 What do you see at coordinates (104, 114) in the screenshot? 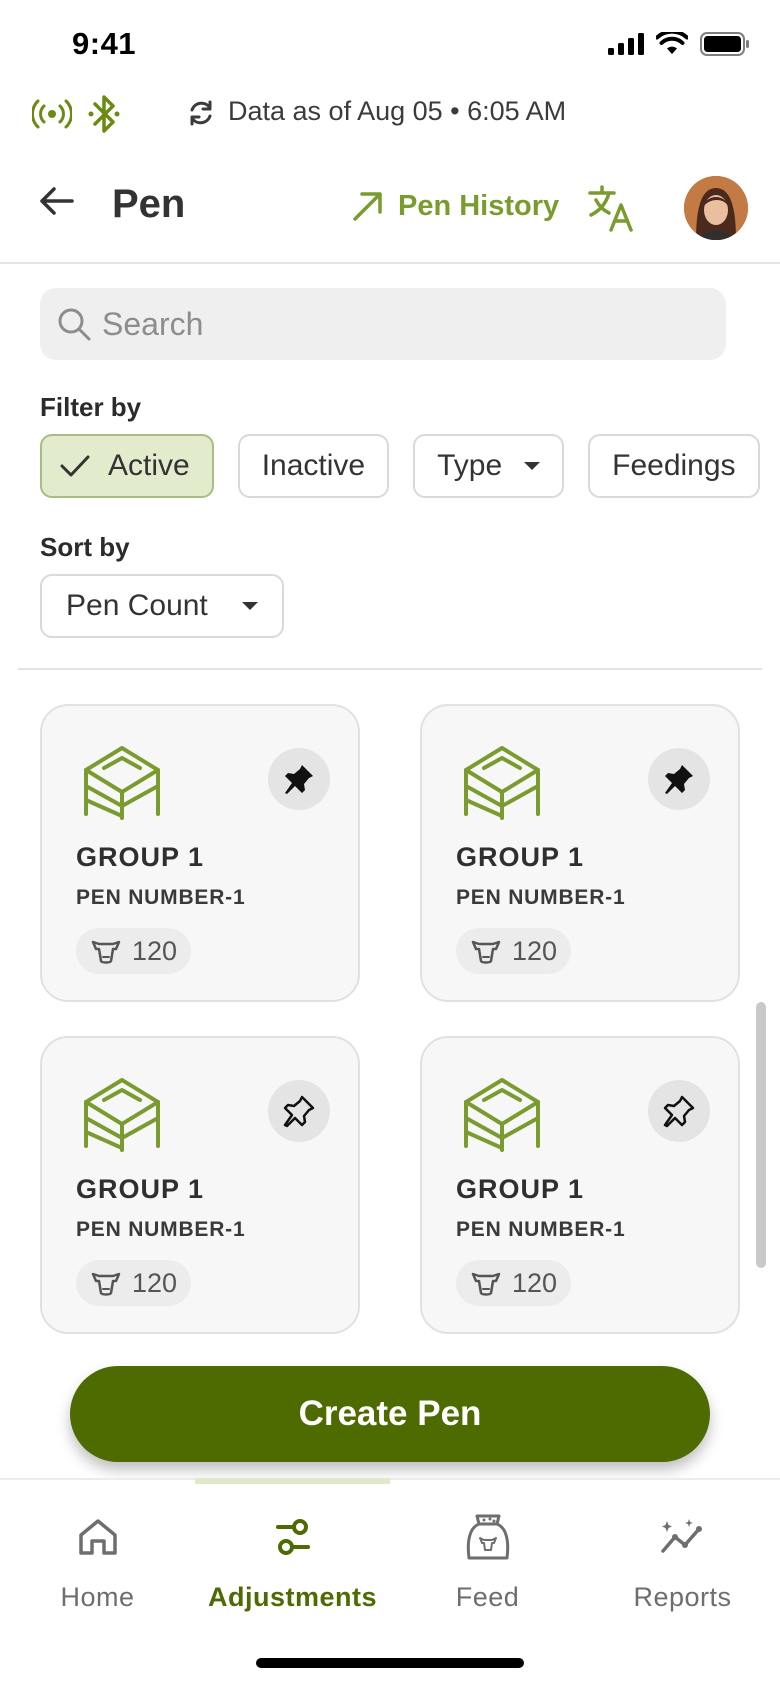
I see `bluetooth-icon` at bounding box center [104, 114].